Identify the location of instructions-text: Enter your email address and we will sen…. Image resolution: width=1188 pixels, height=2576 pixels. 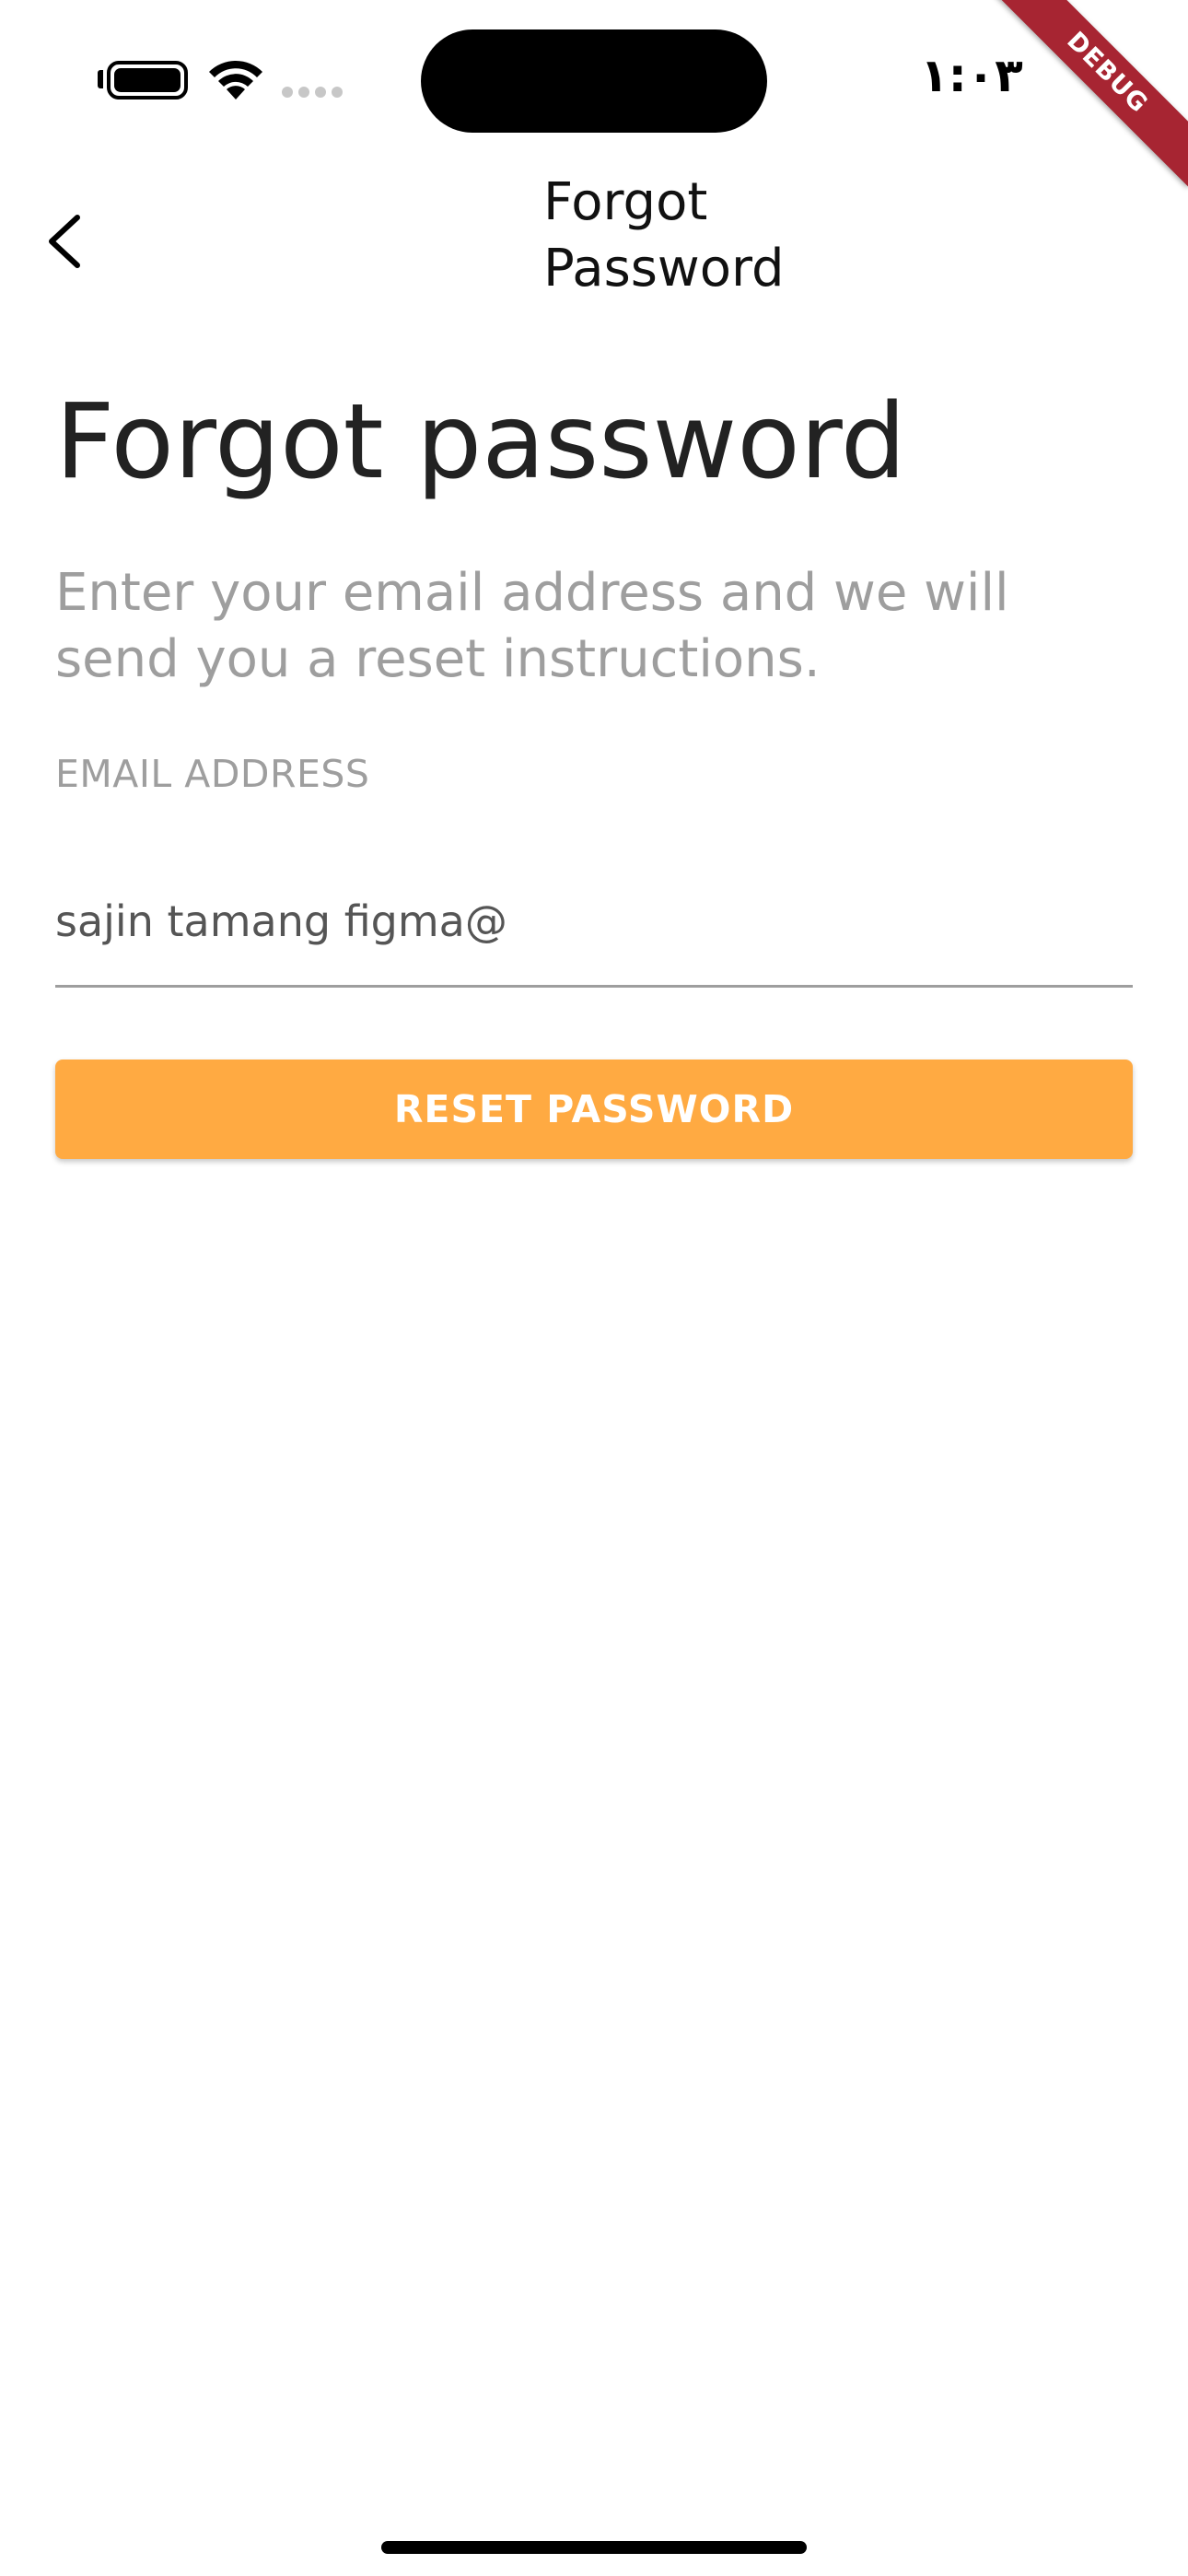
(532, 626).